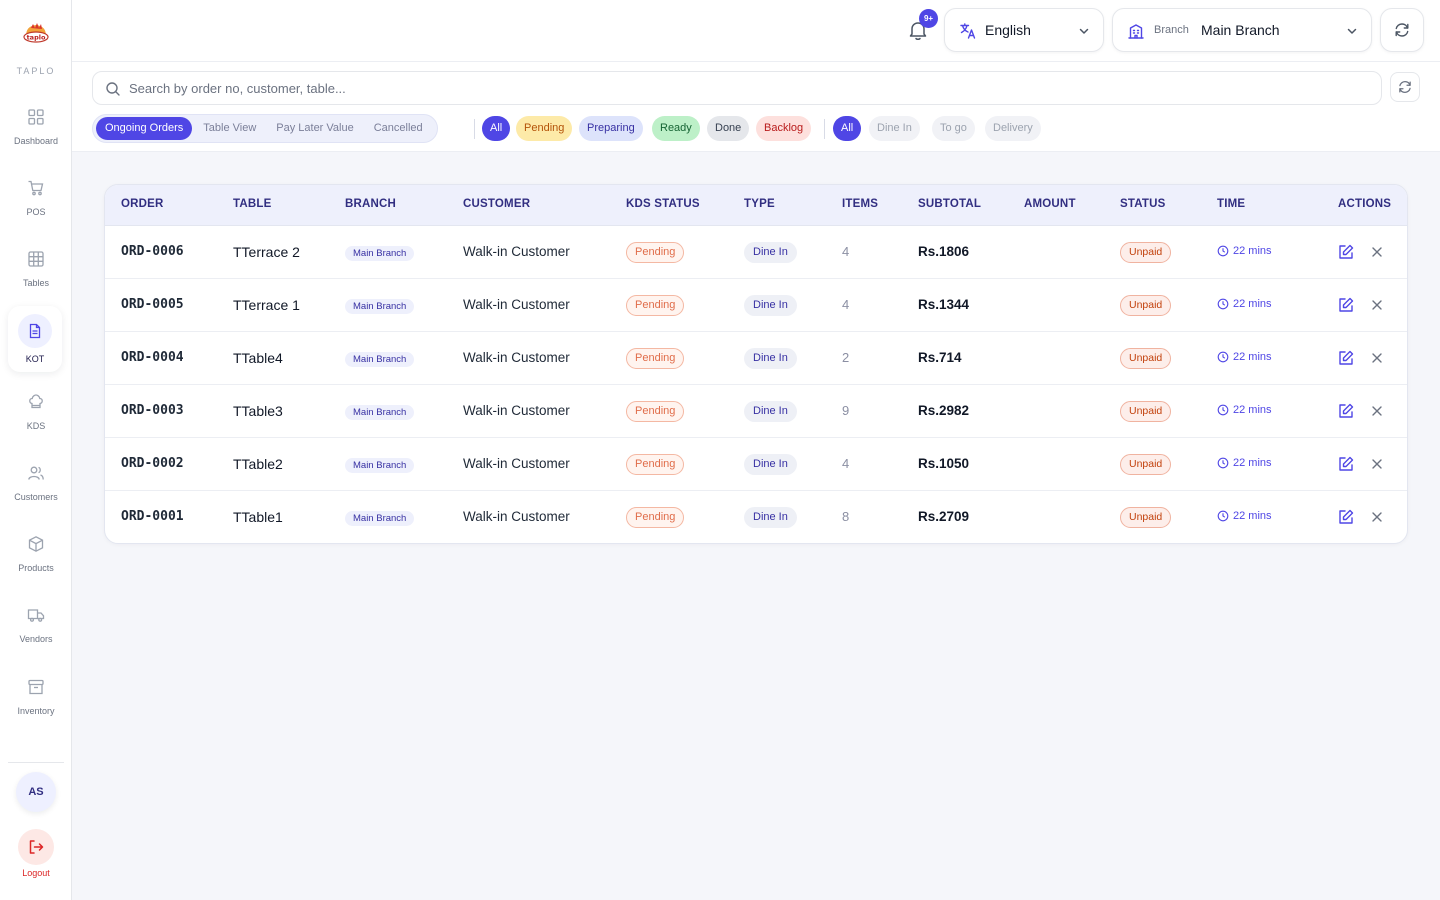 This screenshot has width=1440, height=900. What do you see at coordinates (36, 423) in the screenshot?
I see `sidebar-item-kds: KDS` at bounding box center [36, 423].